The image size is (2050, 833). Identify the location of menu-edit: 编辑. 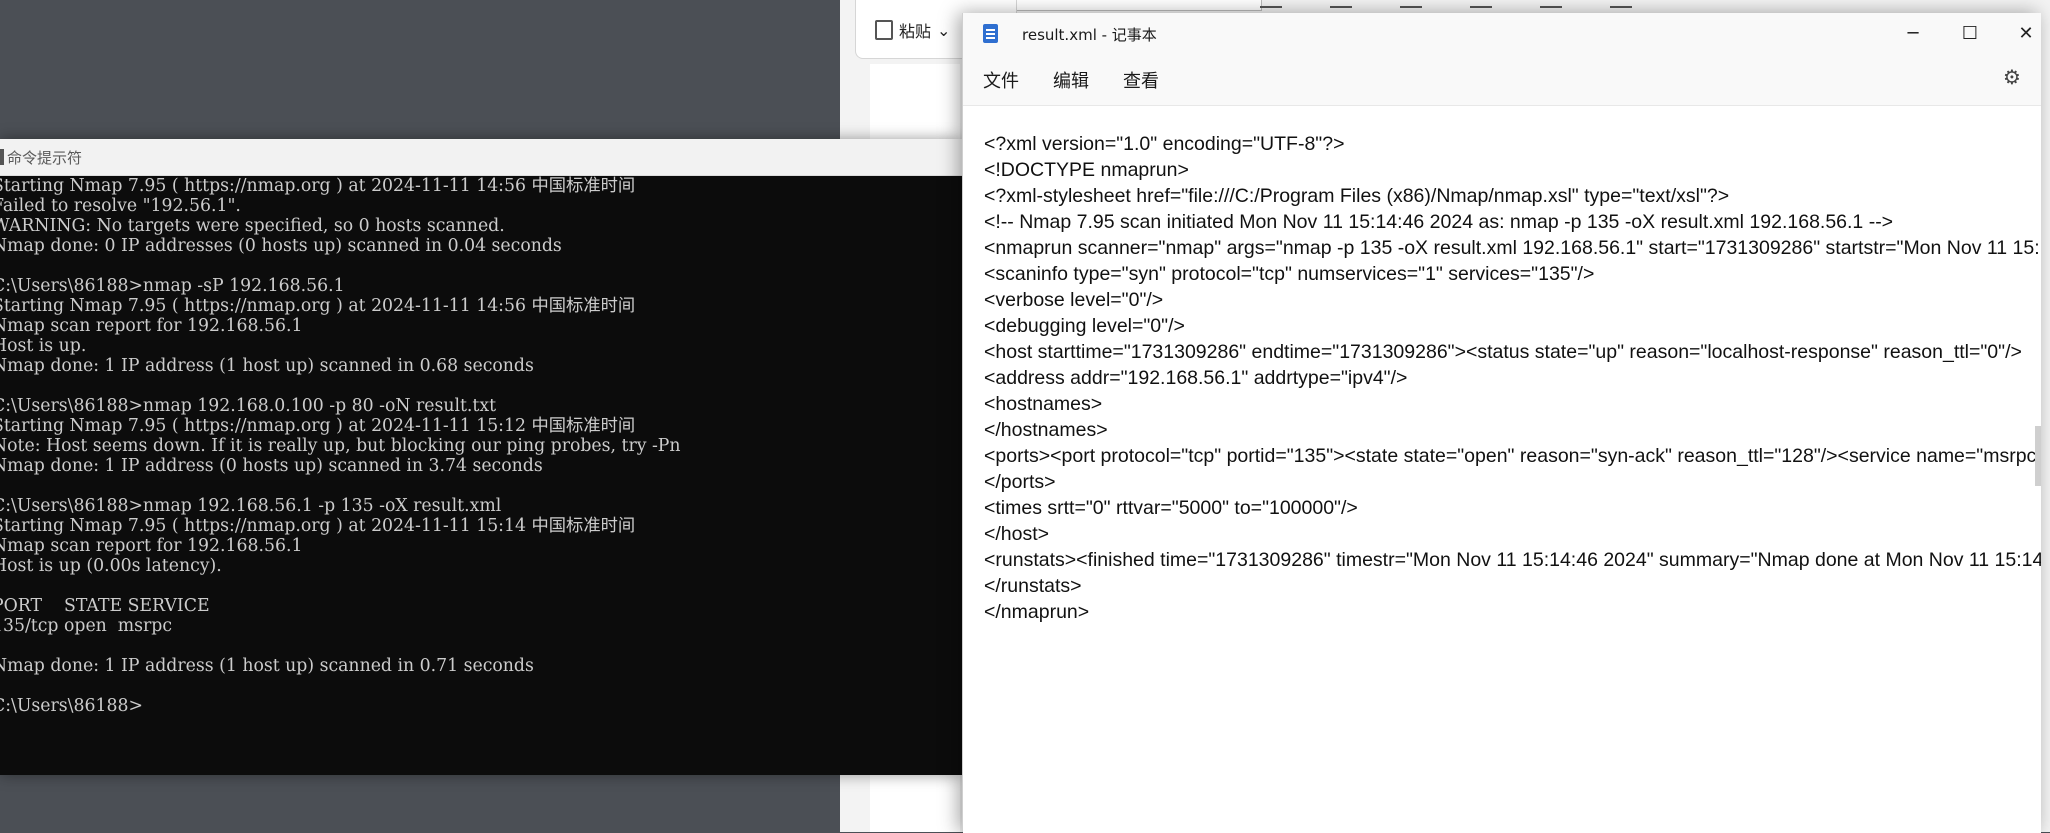
(1071, 80).